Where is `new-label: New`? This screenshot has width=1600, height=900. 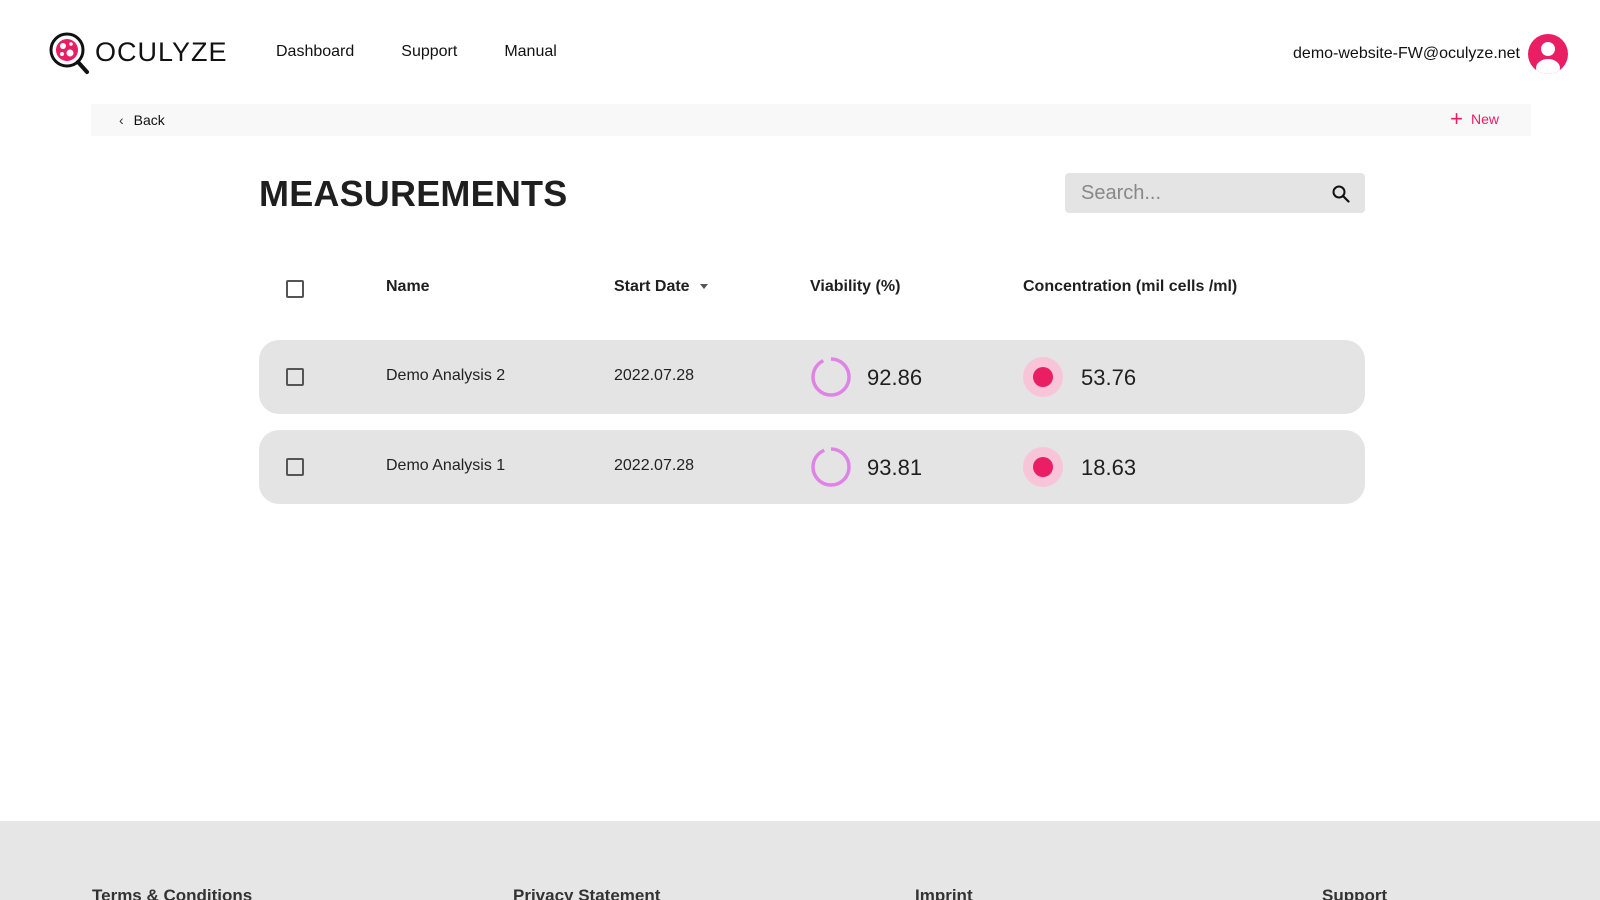 new-label: New is located at coordinates (1484, 119).